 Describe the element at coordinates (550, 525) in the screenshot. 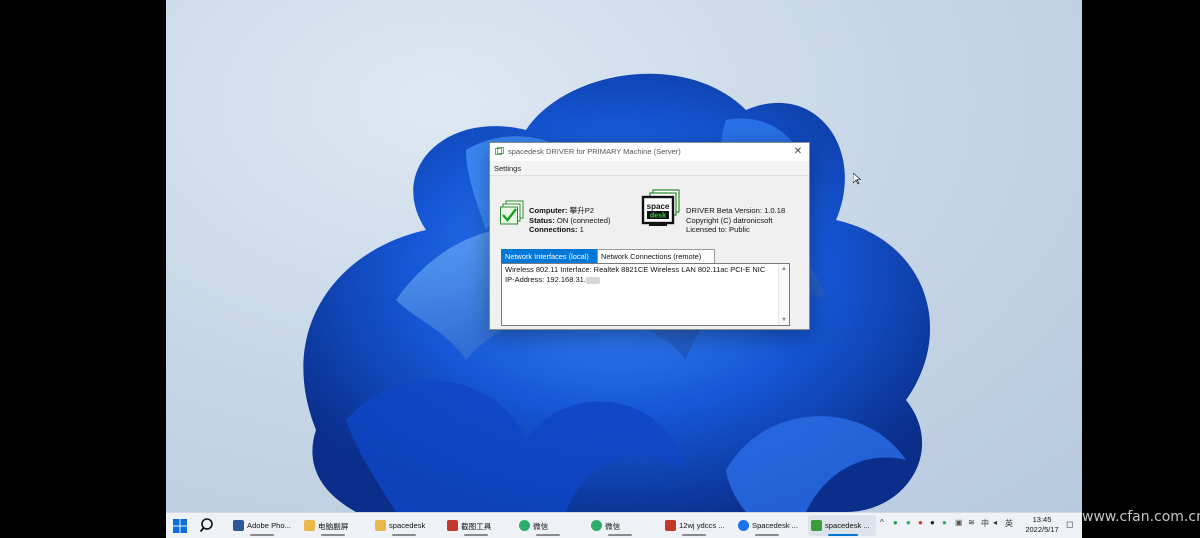

I see `taskbar-btn-wechat-1: 微信` at that location.